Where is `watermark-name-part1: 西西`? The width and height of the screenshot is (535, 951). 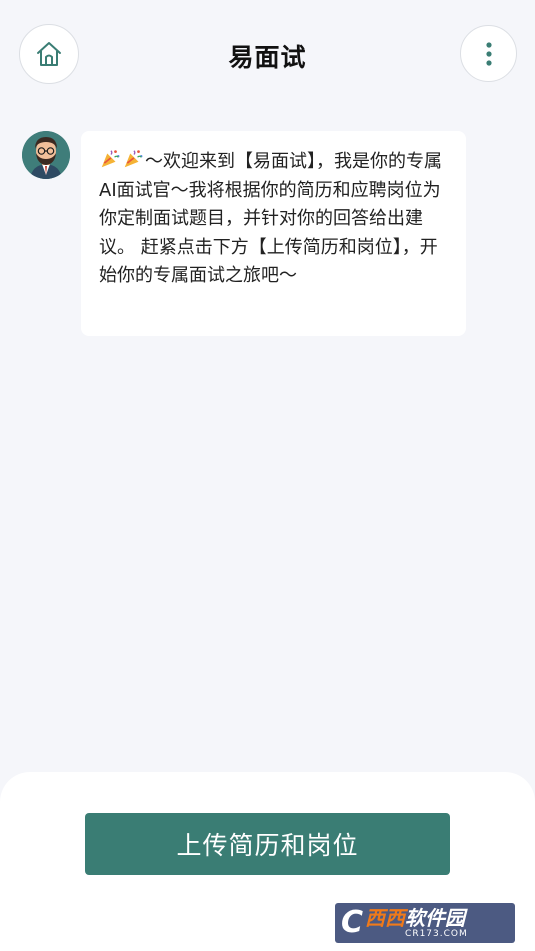
watermark-name-part1: 西西 is located at coordinates (385, 917).